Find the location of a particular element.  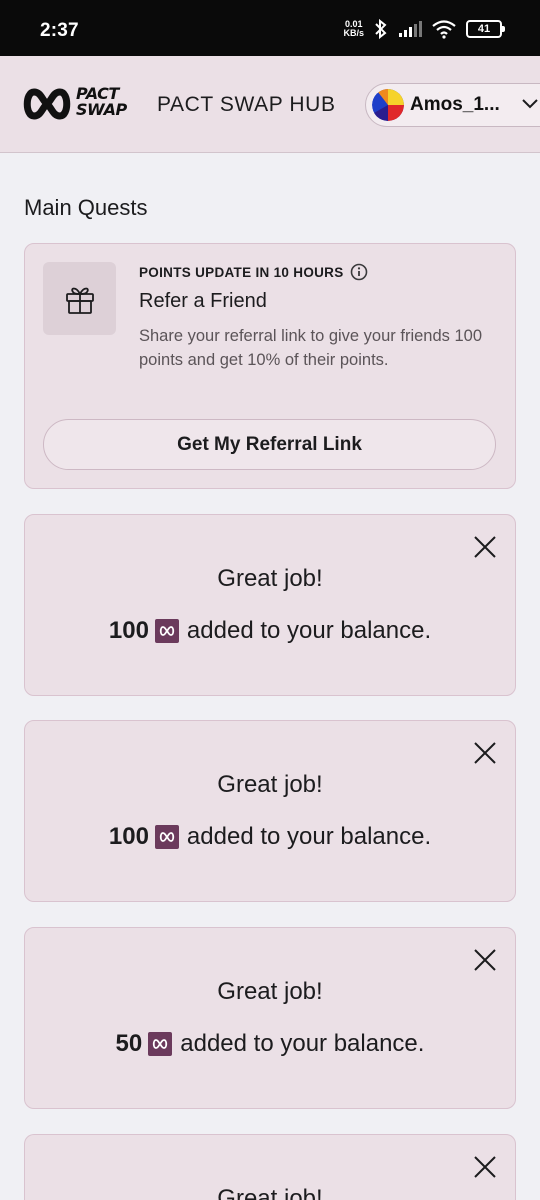

reward-amount: 50 is located at coordinates (129, 1043).